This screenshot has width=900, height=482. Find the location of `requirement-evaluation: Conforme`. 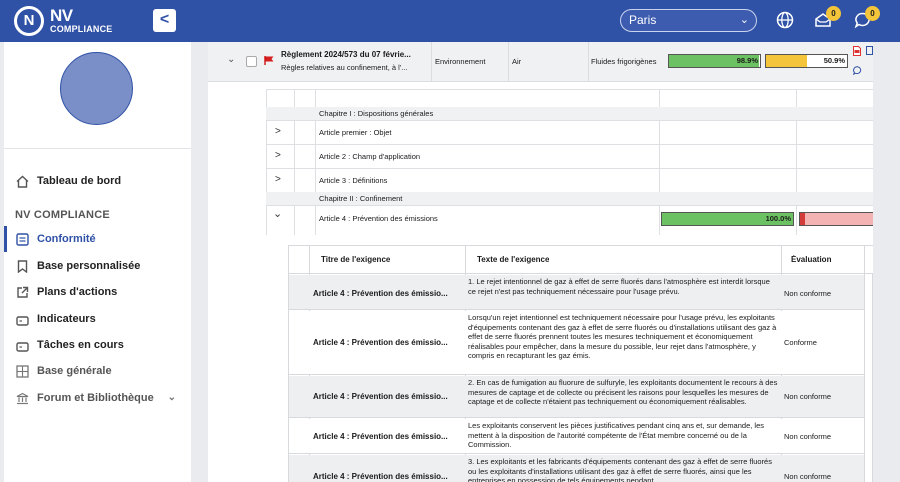

requirement-evaluation: Conforme is located at coordinates (800, 342).